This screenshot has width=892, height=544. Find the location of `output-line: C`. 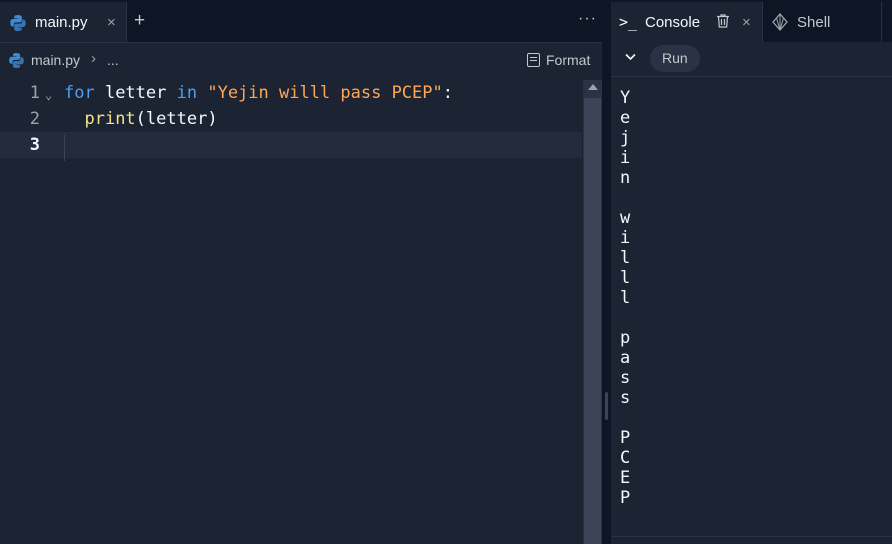

output-line: C is located at coordinates (625, 458).